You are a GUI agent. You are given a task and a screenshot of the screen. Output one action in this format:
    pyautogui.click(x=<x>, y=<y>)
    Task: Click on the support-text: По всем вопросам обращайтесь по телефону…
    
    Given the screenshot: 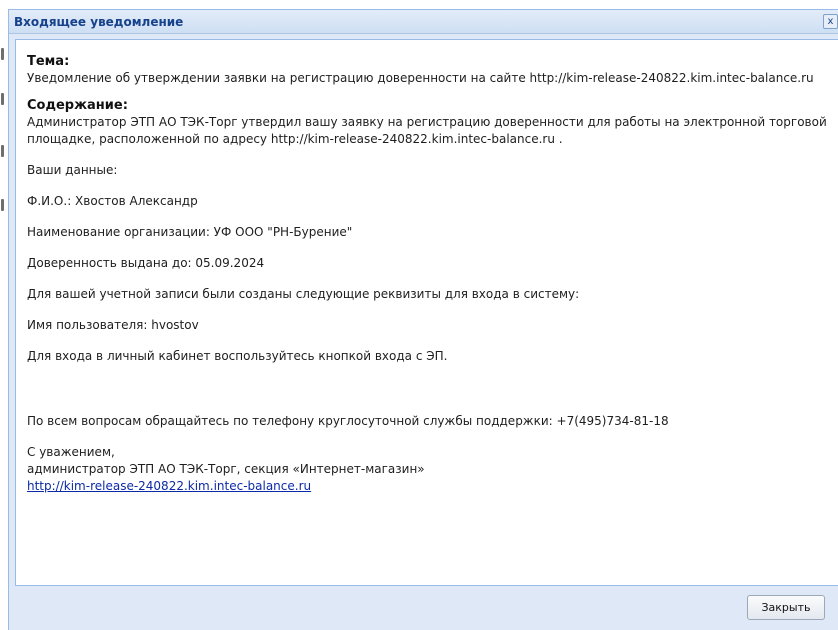 What is the action you would take?
    pyautogui.click(x=348, y=421)
    